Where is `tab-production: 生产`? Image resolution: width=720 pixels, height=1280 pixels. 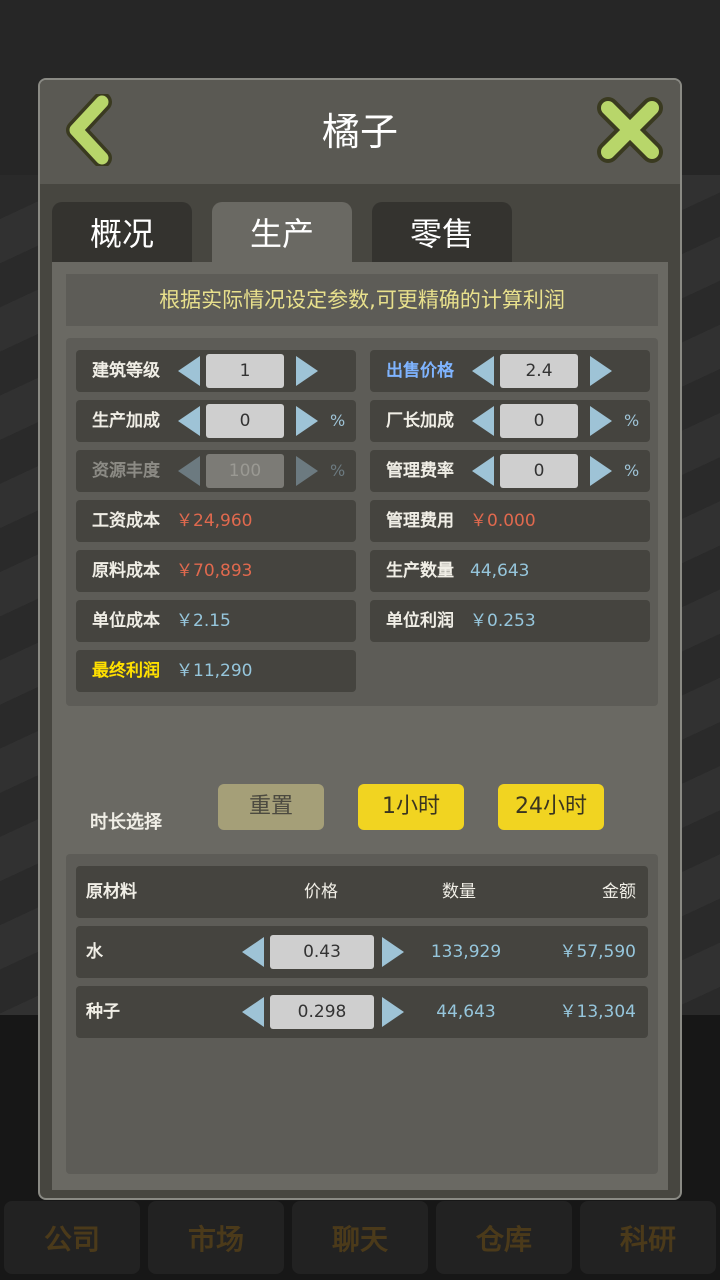
tab-production: 生产 is located at coordinates (282, 232).